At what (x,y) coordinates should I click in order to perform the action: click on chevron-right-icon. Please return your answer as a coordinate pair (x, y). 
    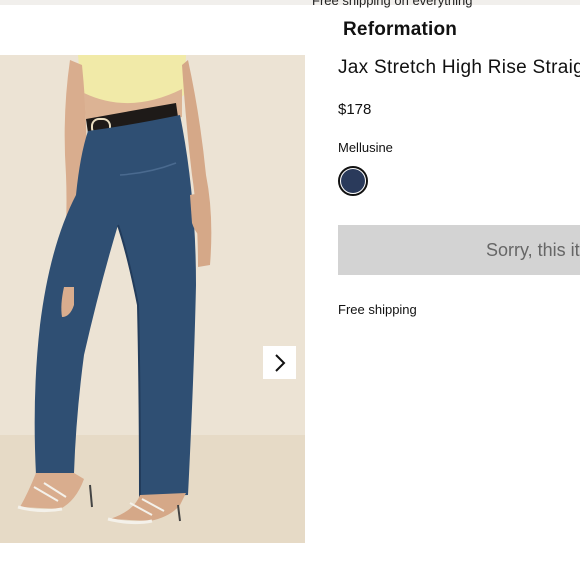
    Looking at the image, I should click on (279, 362).